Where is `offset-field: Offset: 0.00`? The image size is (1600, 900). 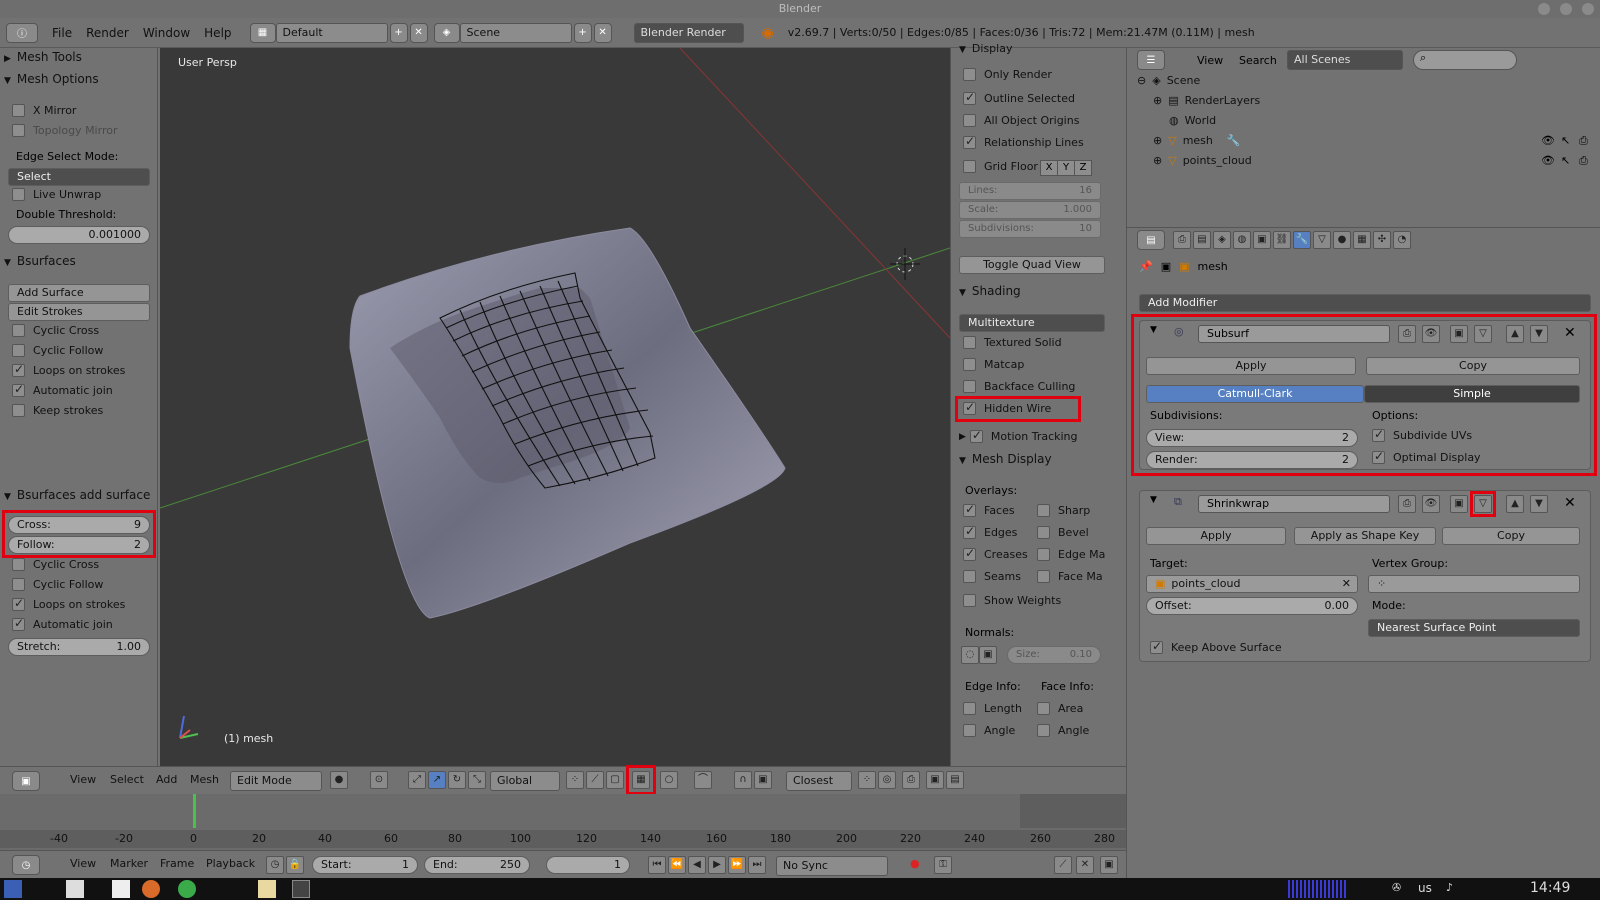
offset-field: Offset: 0.00 is located at coordinates (1252, 606).